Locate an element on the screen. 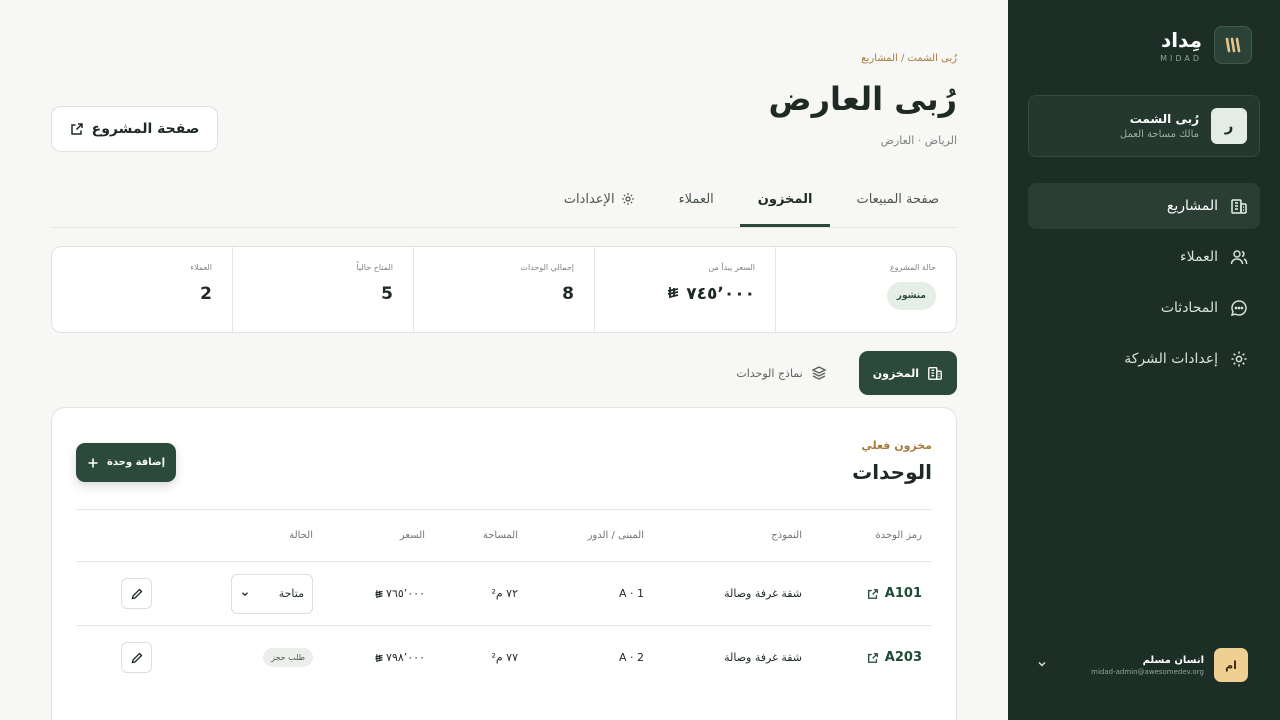 This screenshot has width=1280, height=720. column-header: النموذج is located at coordinates (786, 535).